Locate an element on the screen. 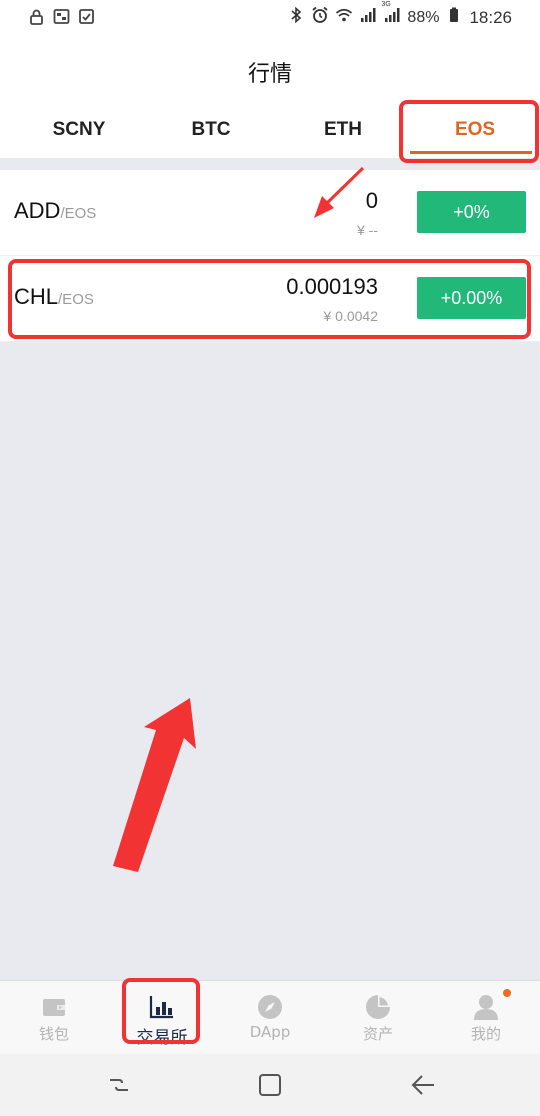 The width and height of the screenshot is (540, 1116). nav-label: 交易所 is located at coordinates (162, 1038).